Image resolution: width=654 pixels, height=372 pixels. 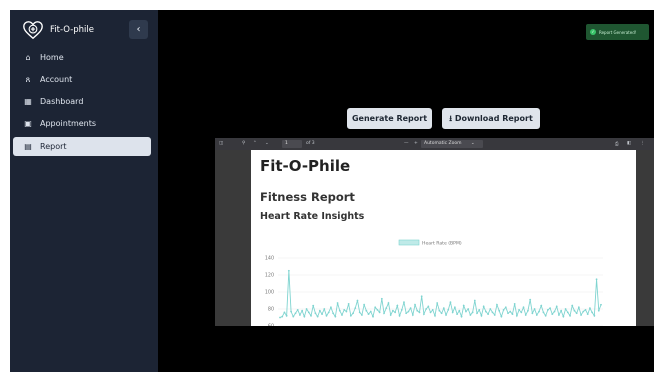 I want to click on zoom-in-icon: +, so click(x=416, y=143).